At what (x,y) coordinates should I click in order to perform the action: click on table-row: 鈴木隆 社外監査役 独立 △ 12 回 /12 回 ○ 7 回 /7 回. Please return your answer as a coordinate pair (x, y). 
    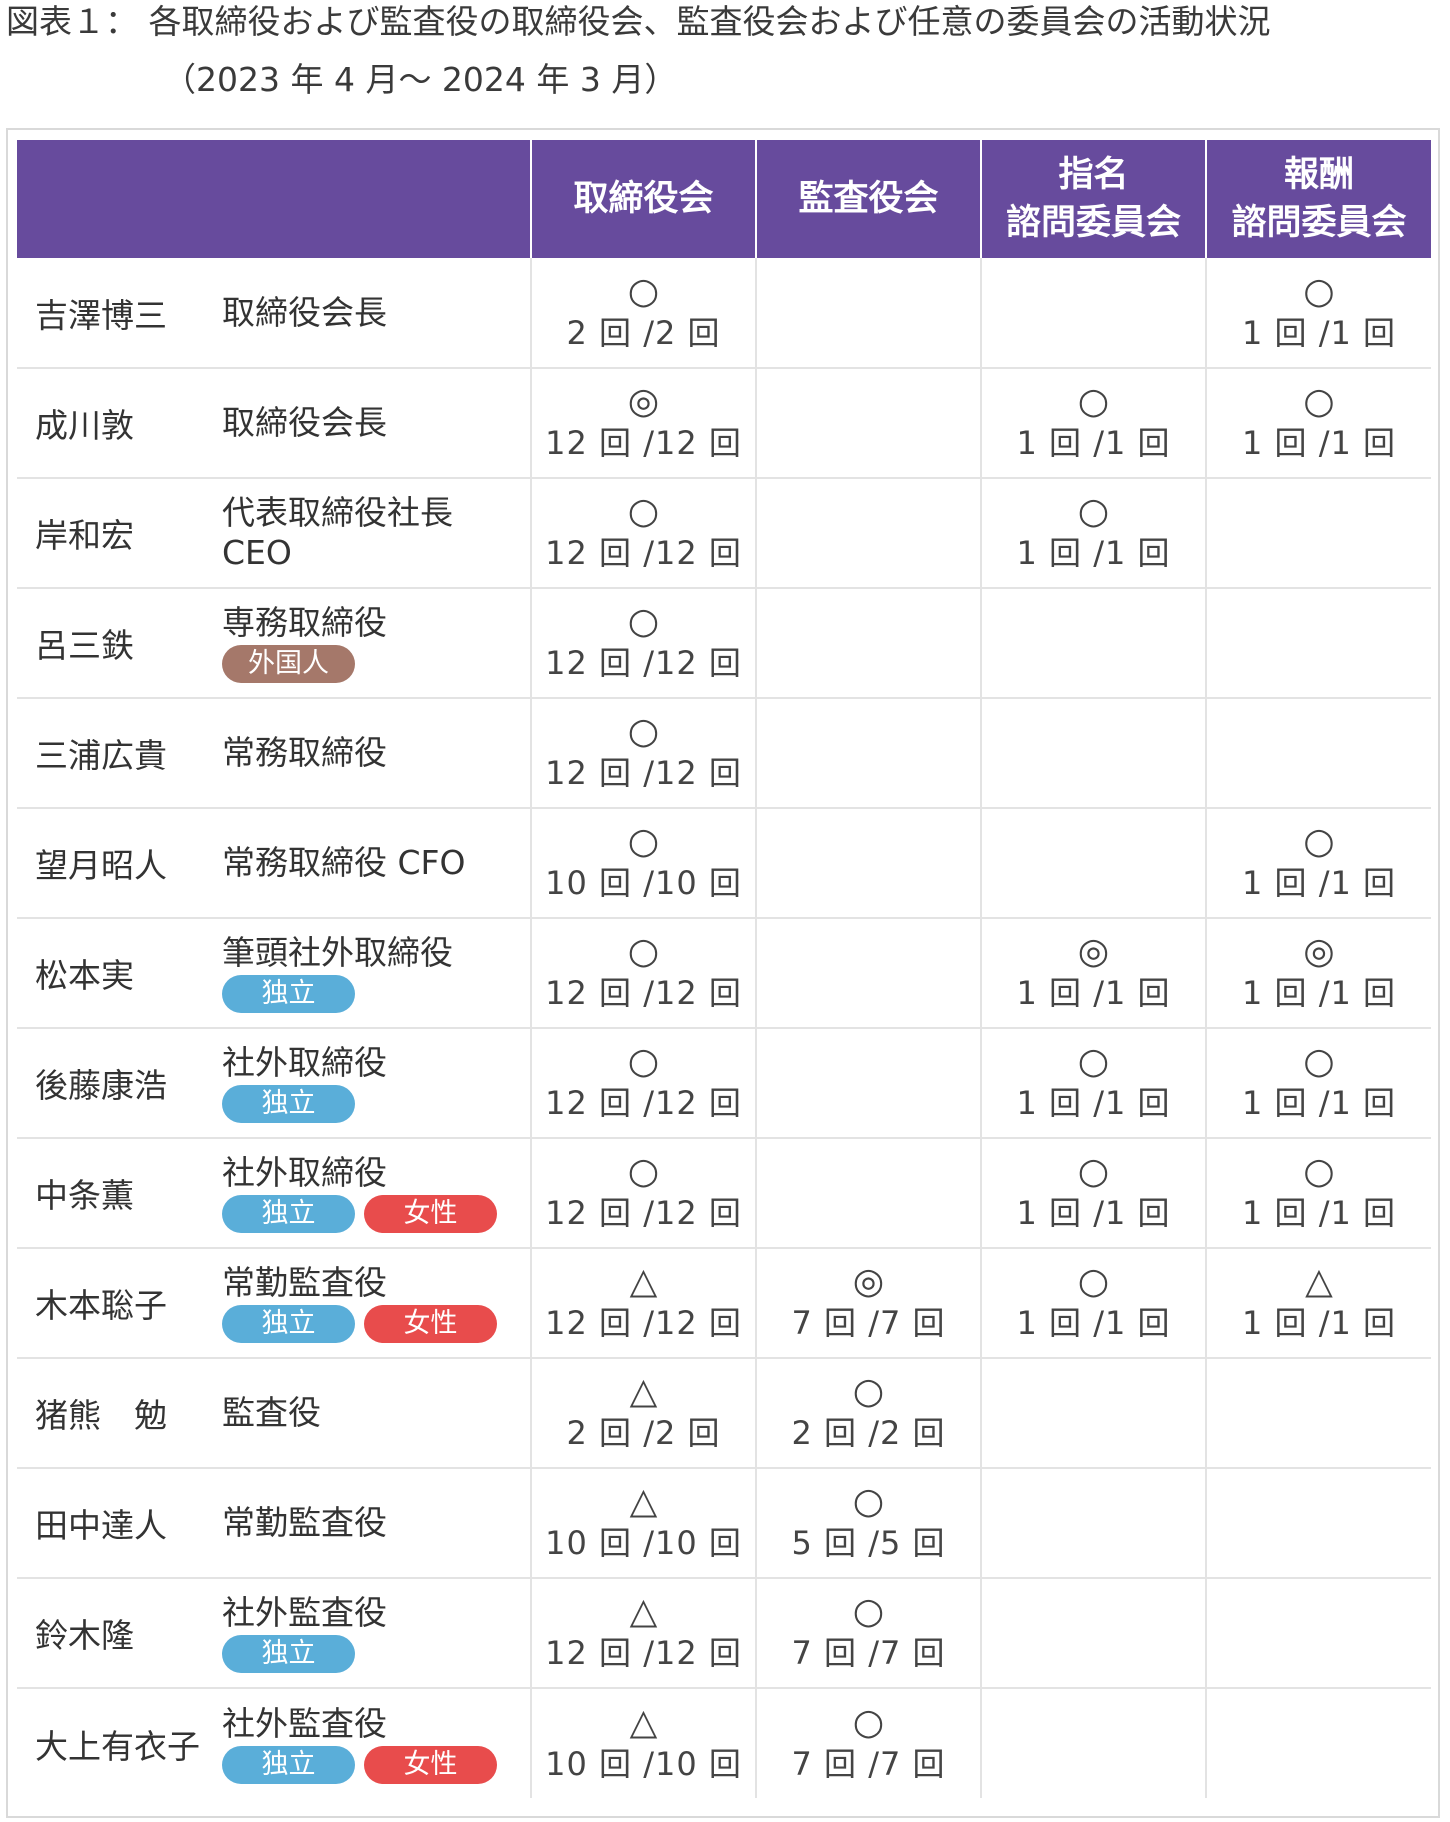
    Looking at the image, I should click on (724, 1633).